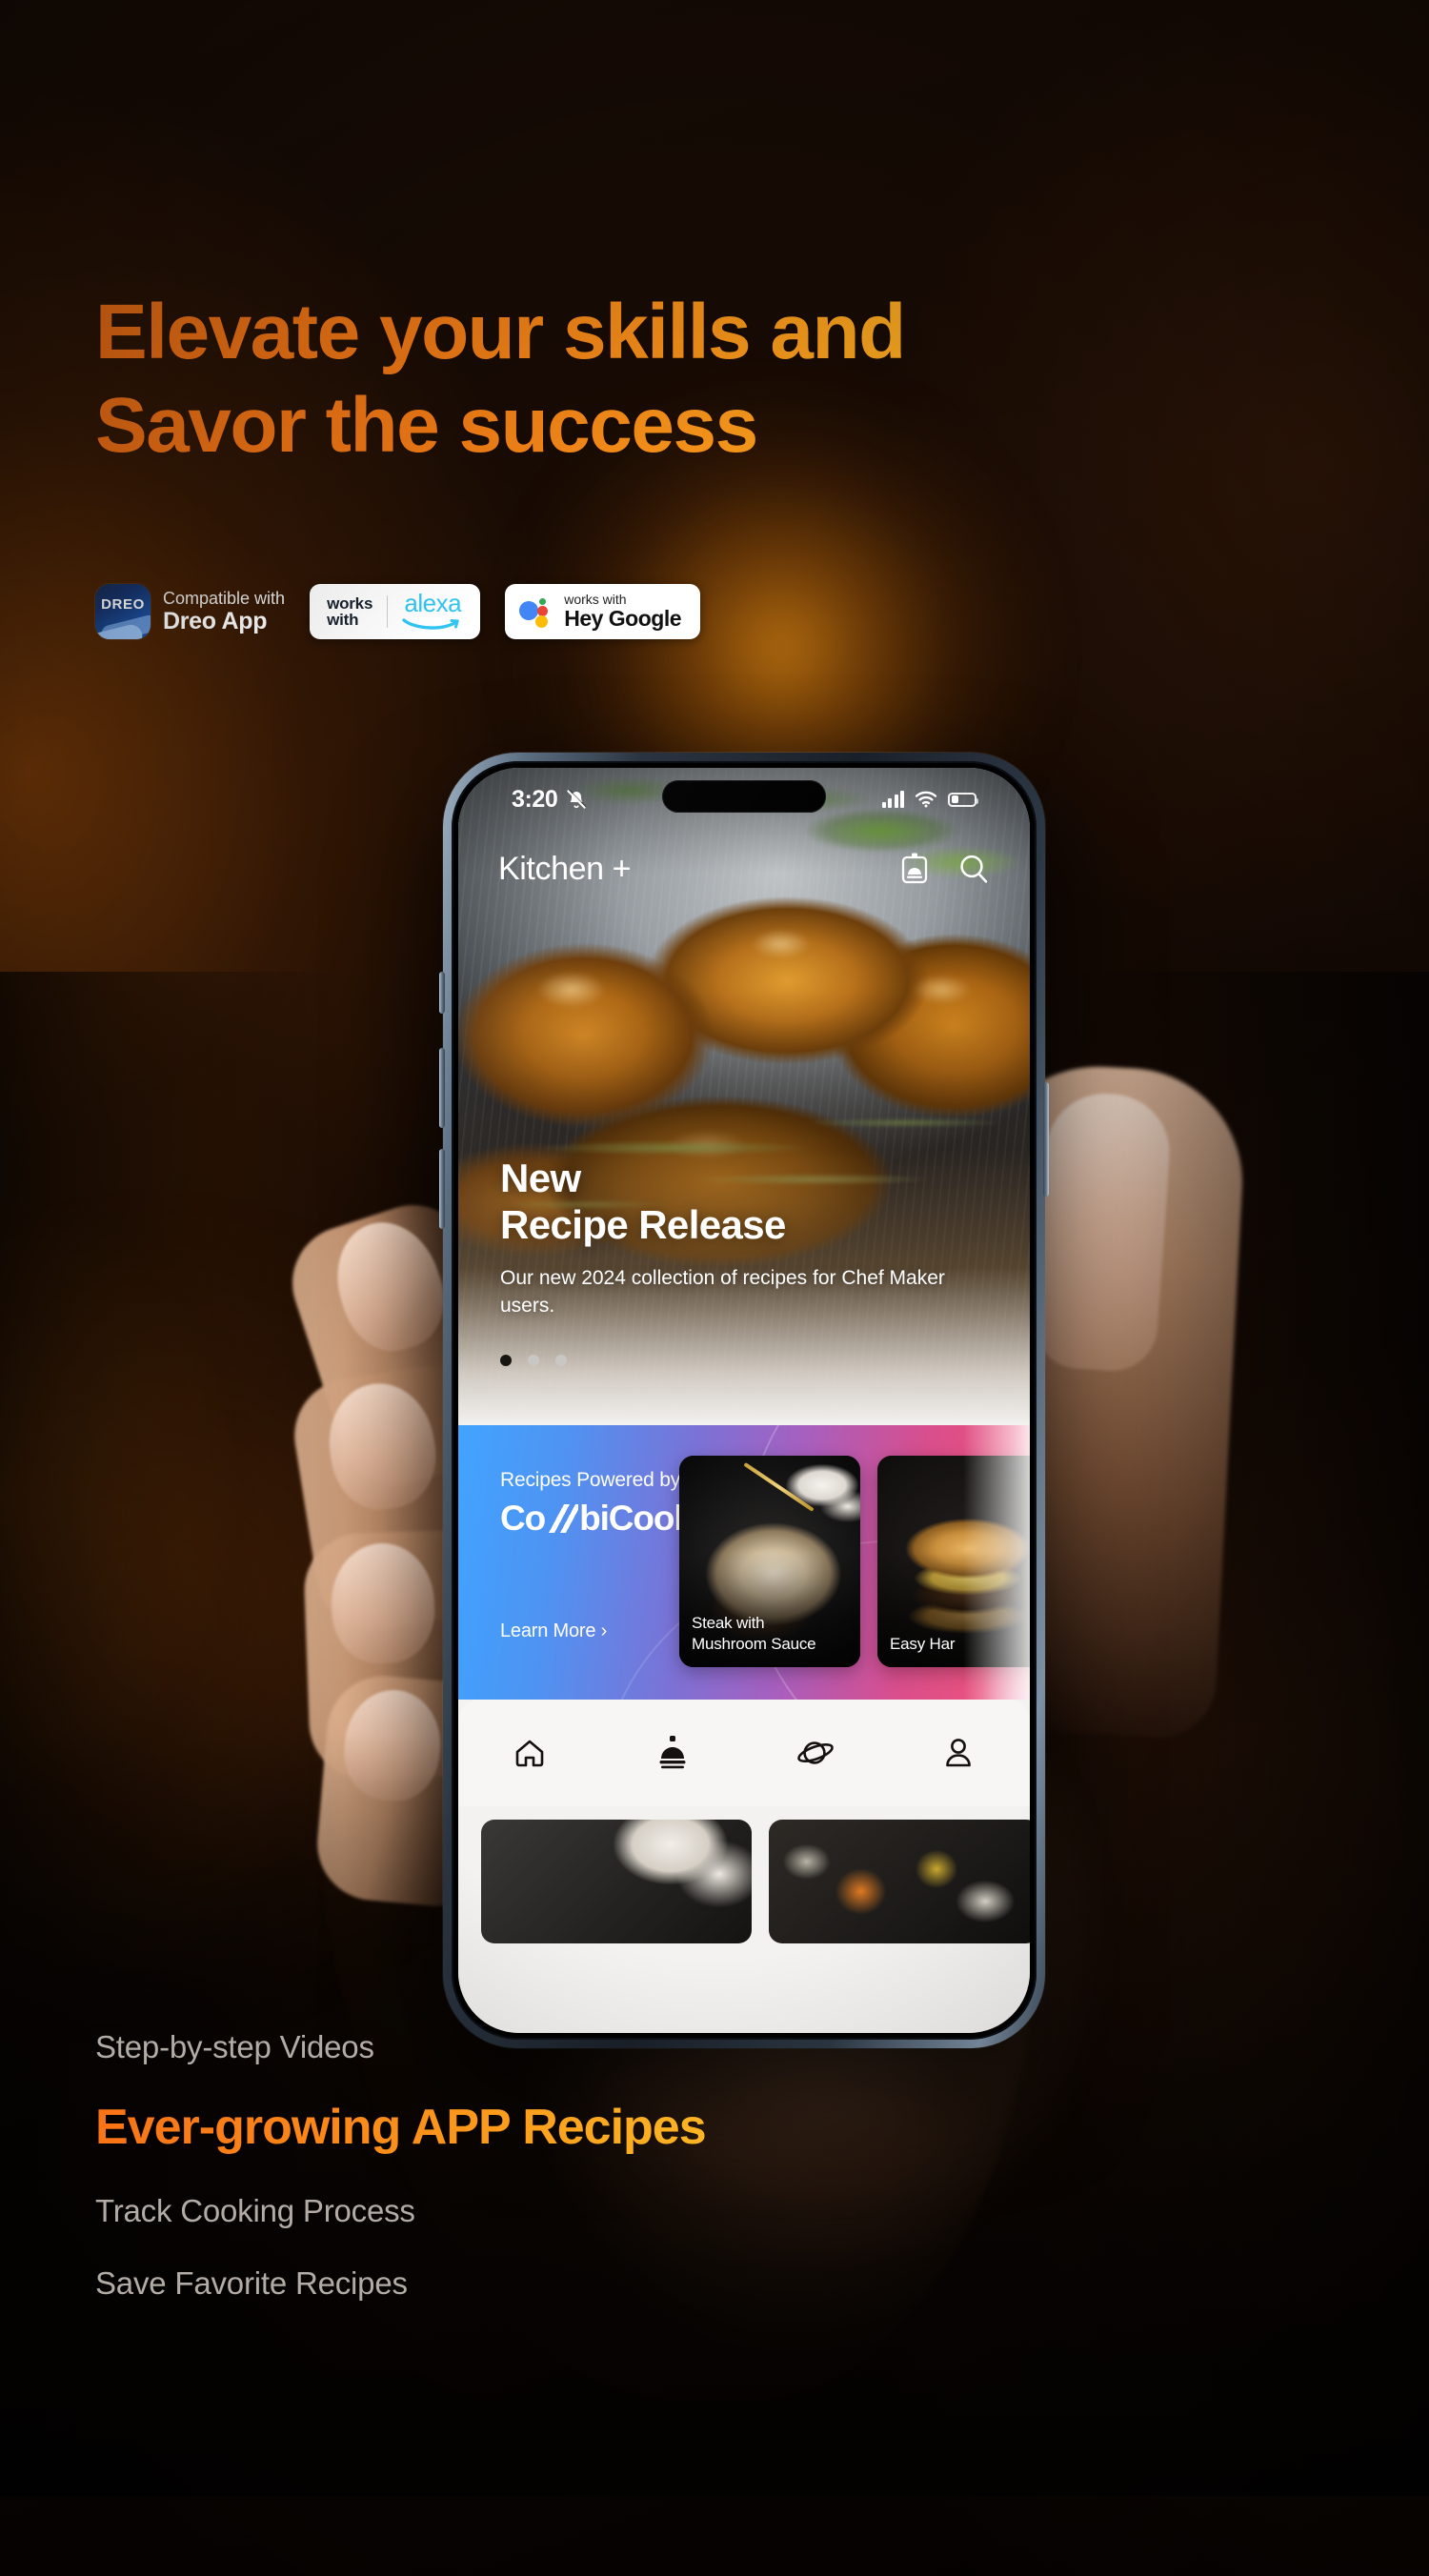  Describe the element at coordinates (565, 869) in the screenshot. I see `app-title: Kitchen +` at that location.